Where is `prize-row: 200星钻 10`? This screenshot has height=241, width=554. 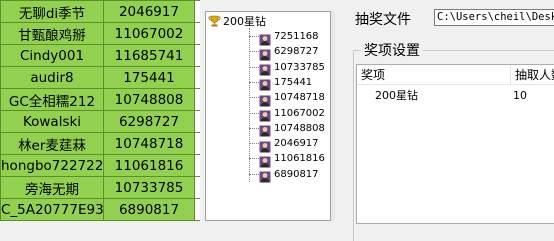 prize-row: 200星钻 10 is located at coordinates (455, 96).